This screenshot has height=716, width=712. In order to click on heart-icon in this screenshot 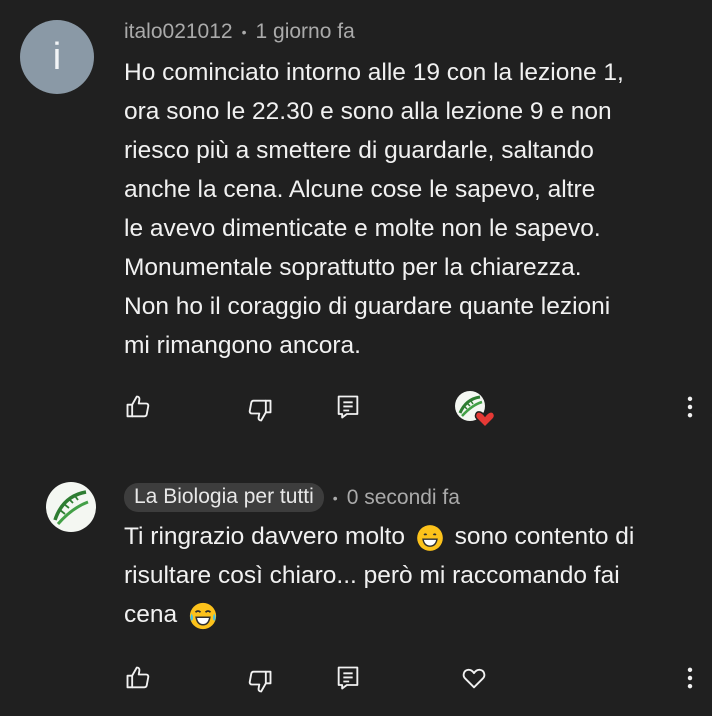, I will do `click(474, 678)`.